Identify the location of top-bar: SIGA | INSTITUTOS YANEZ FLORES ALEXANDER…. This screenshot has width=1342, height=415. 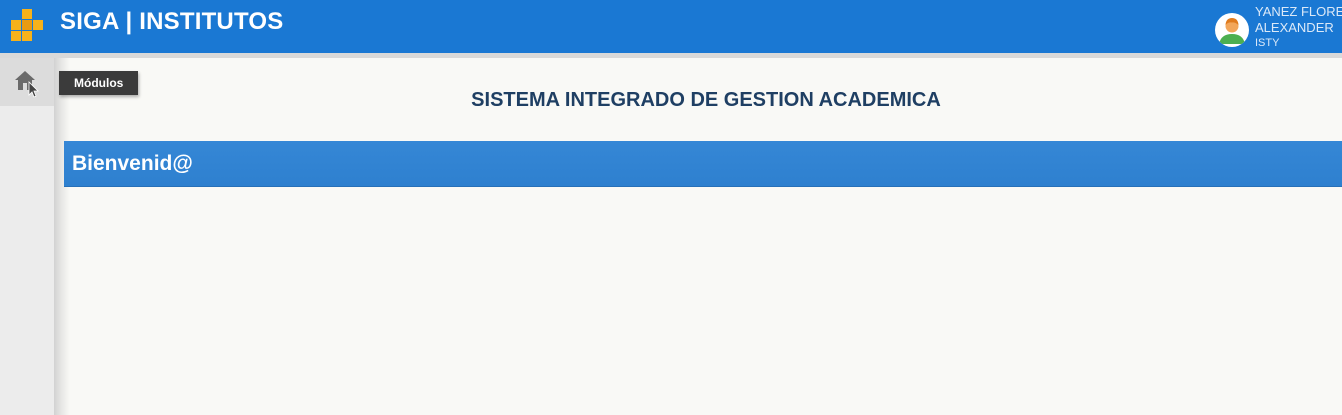
(671, 26).